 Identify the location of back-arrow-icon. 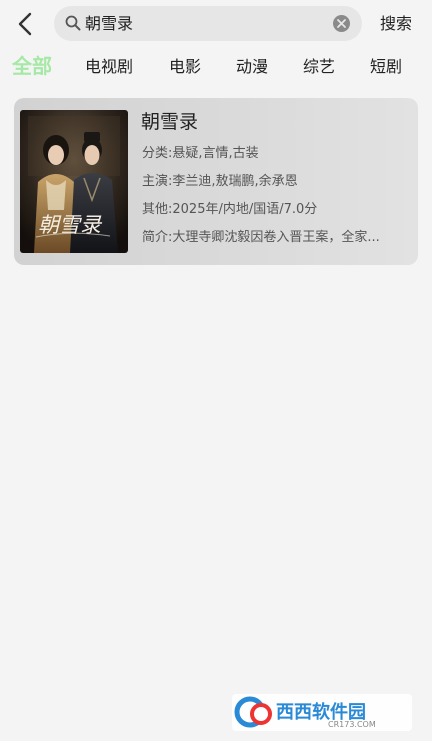
(25, 24).